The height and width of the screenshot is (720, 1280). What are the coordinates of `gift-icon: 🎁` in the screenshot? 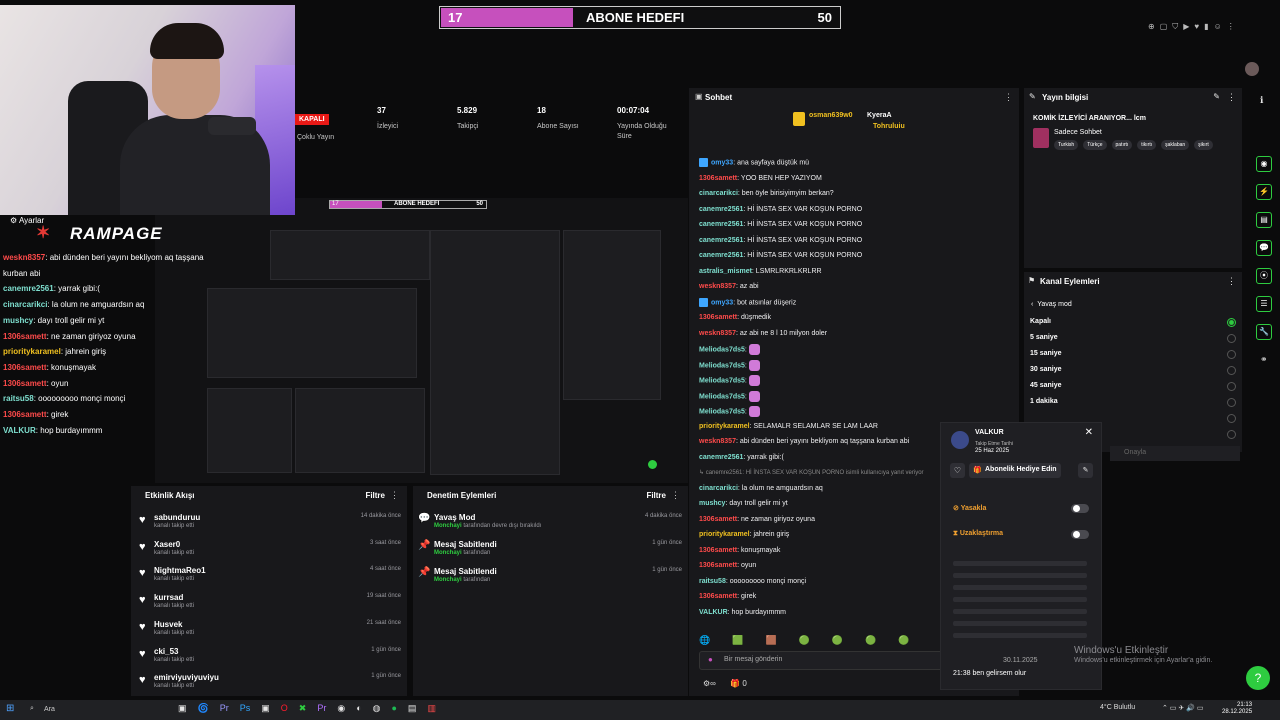 It's located at (735, 683).